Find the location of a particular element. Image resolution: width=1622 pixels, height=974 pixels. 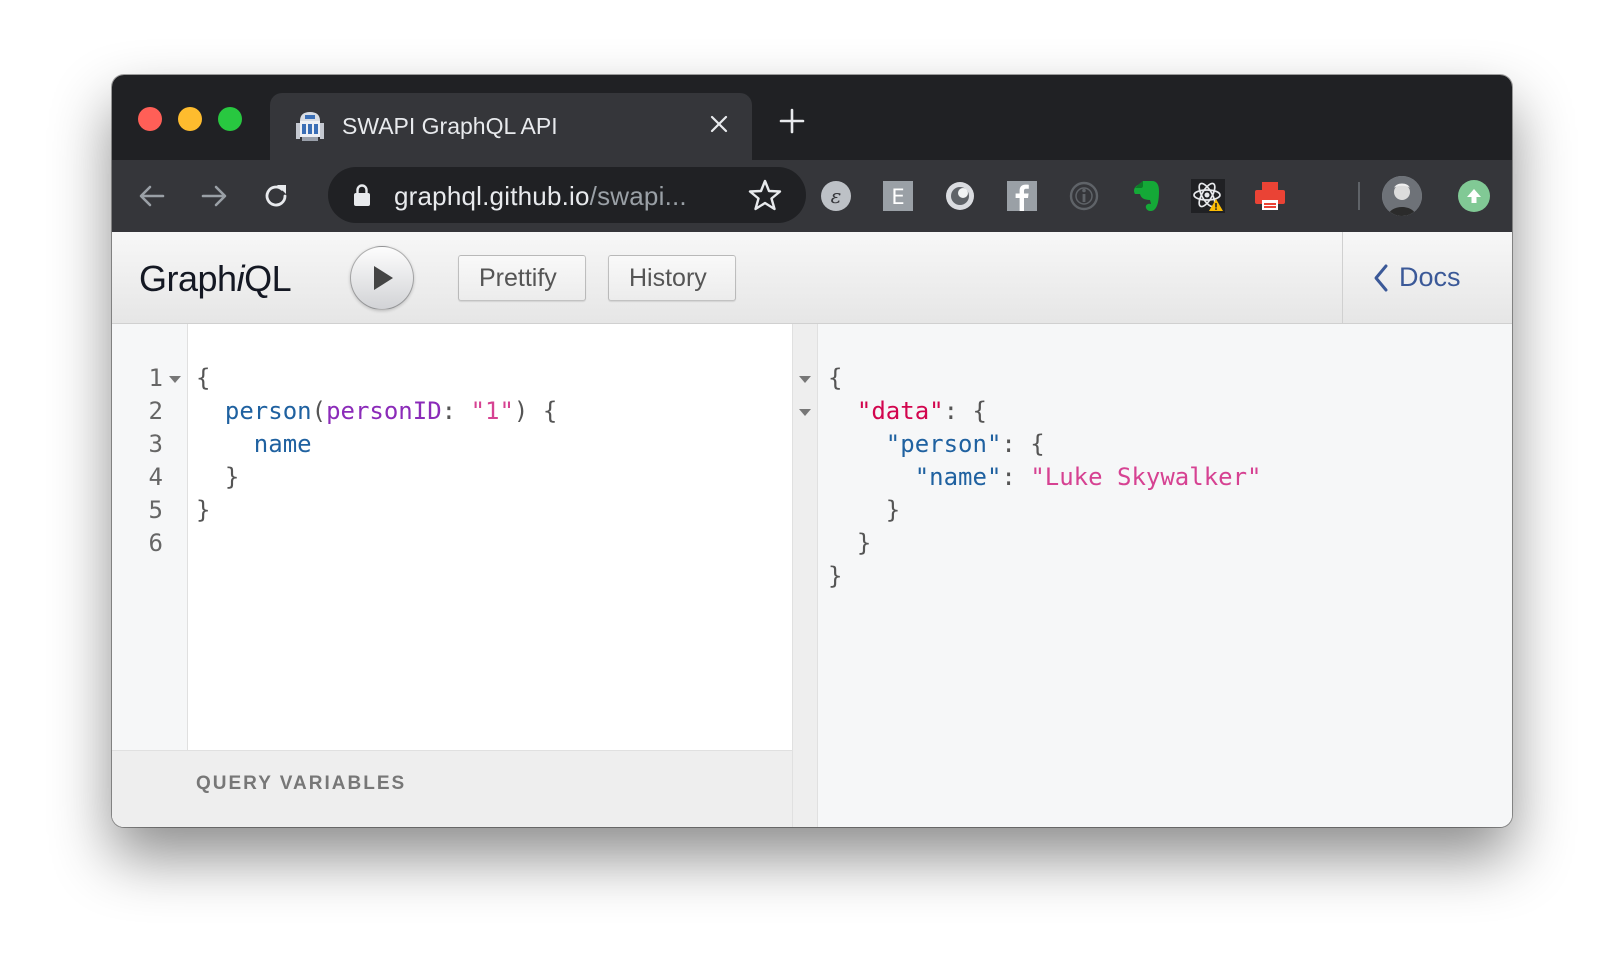

result-line: "person": { is located at coordinates (965, 444).